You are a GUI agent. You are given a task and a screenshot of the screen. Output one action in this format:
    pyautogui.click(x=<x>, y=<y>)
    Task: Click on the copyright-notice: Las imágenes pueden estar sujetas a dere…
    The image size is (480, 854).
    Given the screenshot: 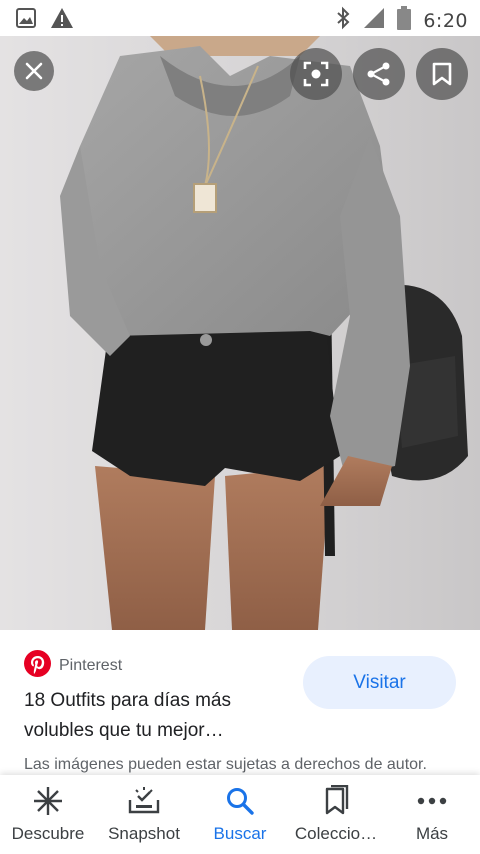 What is the action you would take?
    pyautogui.click(x=225, y=764)
    